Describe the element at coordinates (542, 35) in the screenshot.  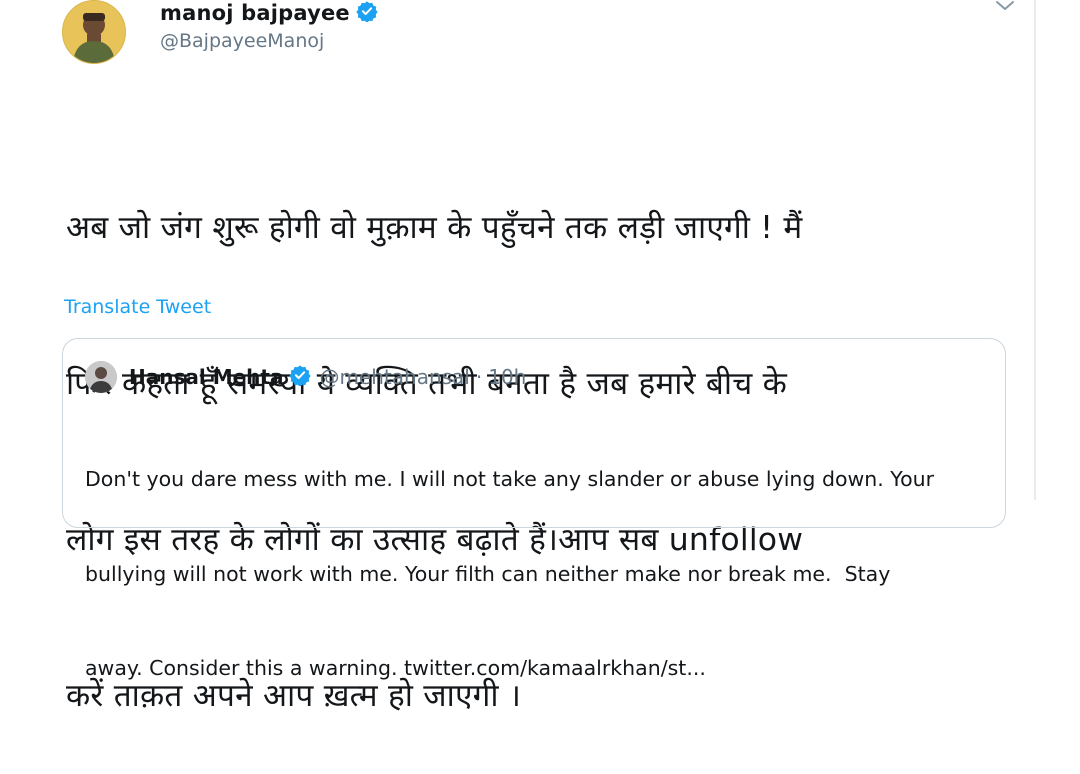
I see `tweet-header: manoj bajpayee @BajpayeeManoj` at that location.